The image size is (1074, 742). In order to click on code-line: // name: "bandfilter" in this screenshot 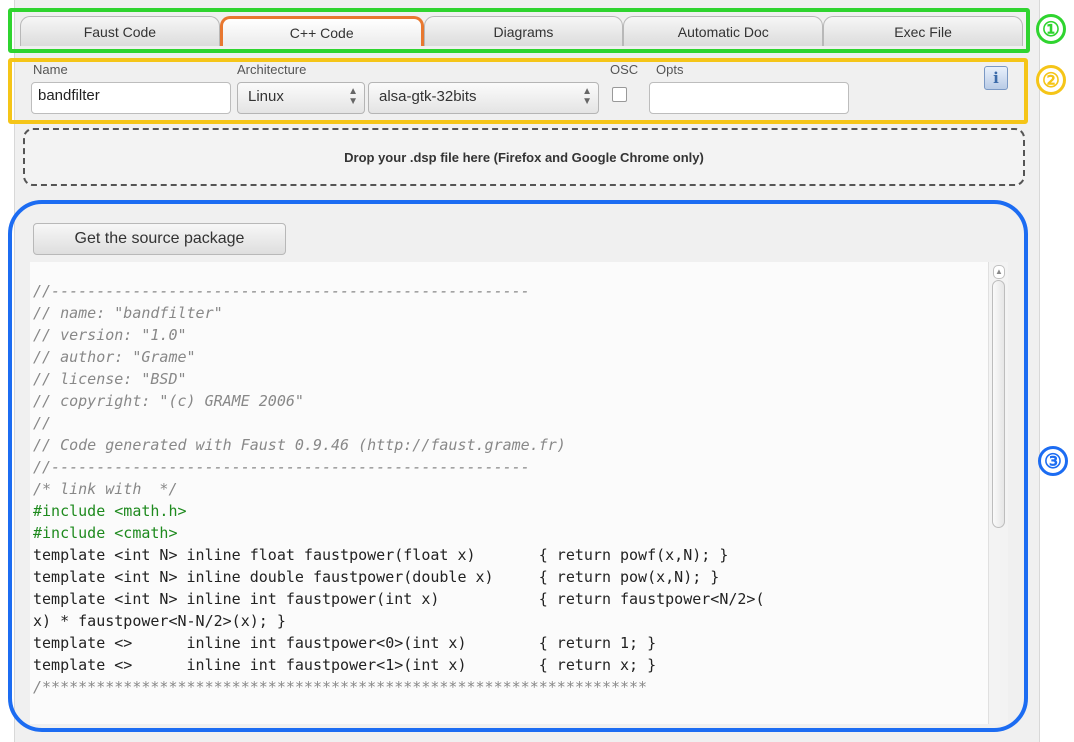, I will do `click(128, 313)`.